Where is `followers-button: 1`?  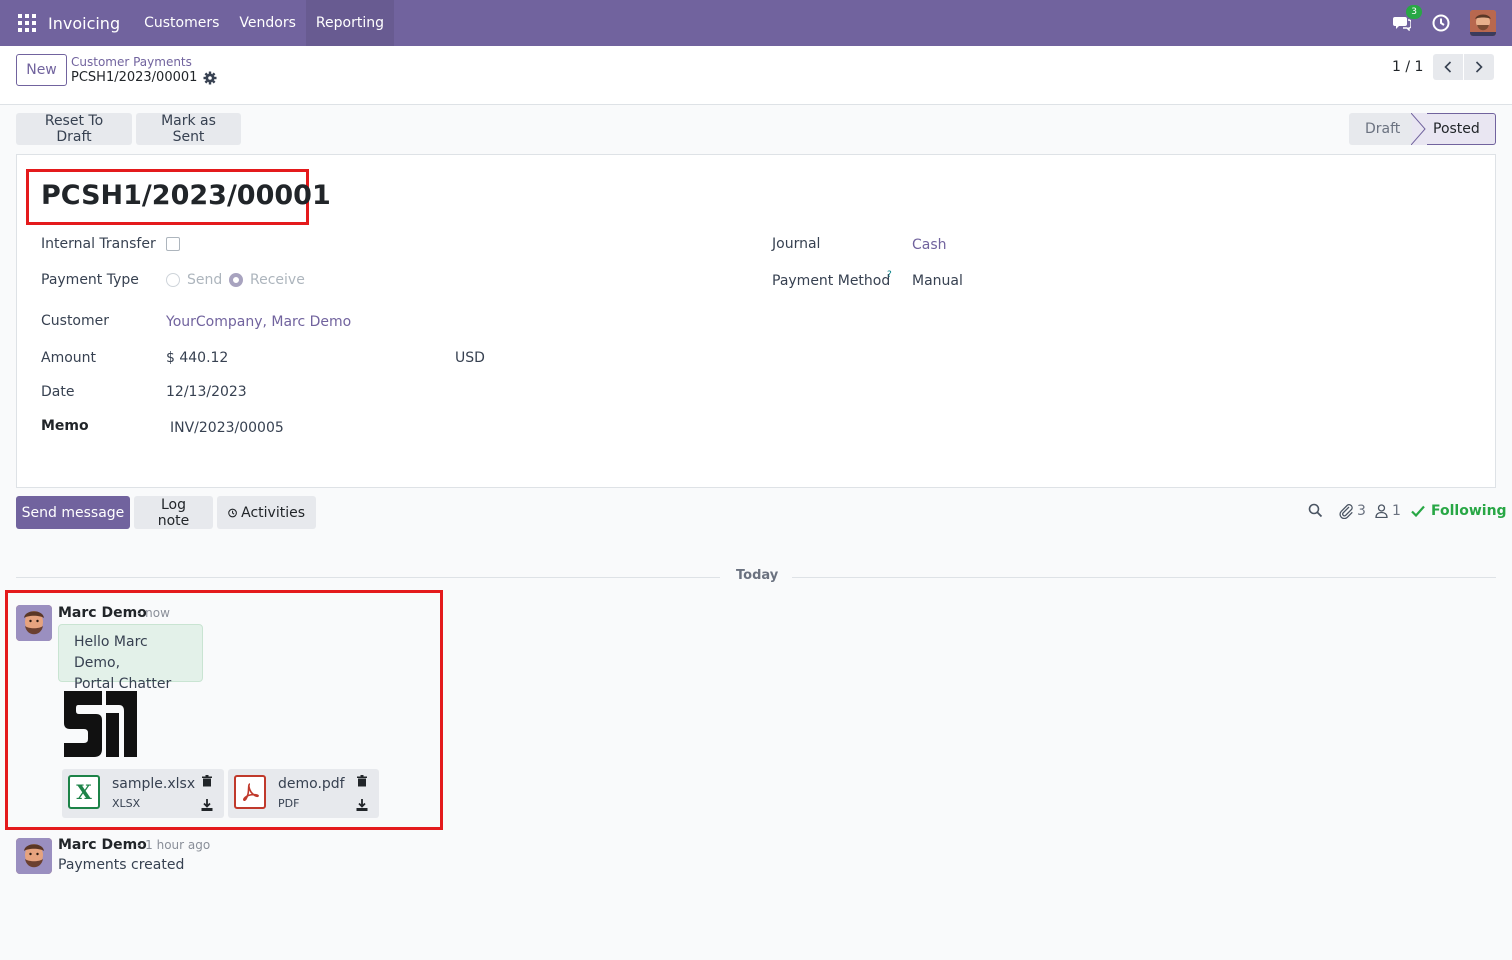 followers-button: 1 is located at coordinates (1388, 511).